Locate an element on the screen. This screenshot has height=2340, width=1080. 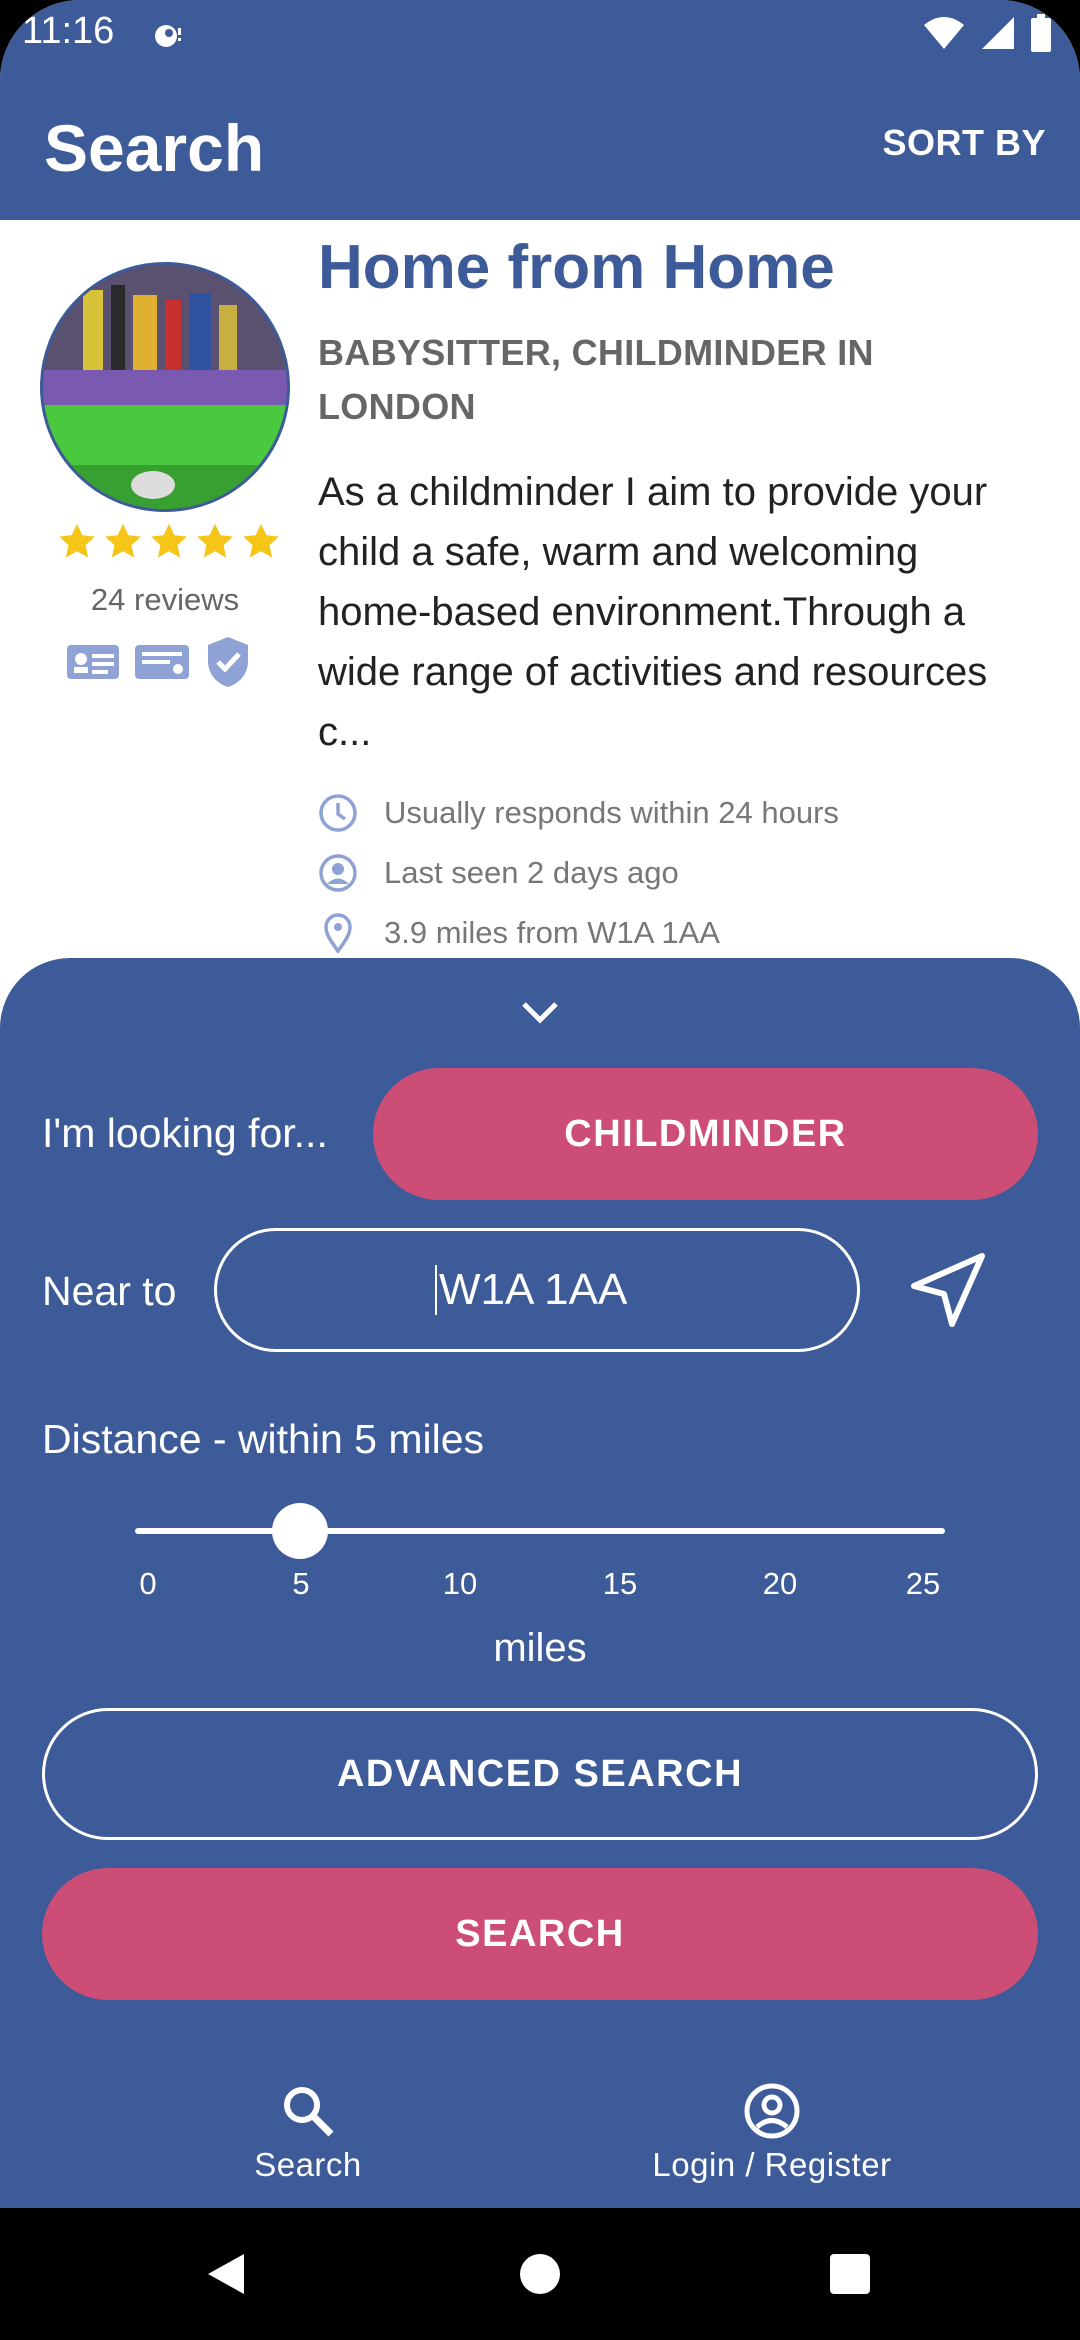
slider-tick: 0 is located at coordinates (148, 1583).